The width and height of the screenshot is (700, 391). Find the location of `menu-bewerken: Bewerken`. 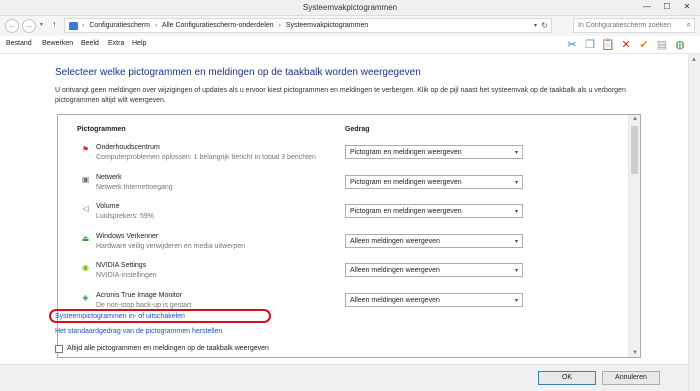

menu-bewerken: Bewerken is located at coordinates (57, 43).